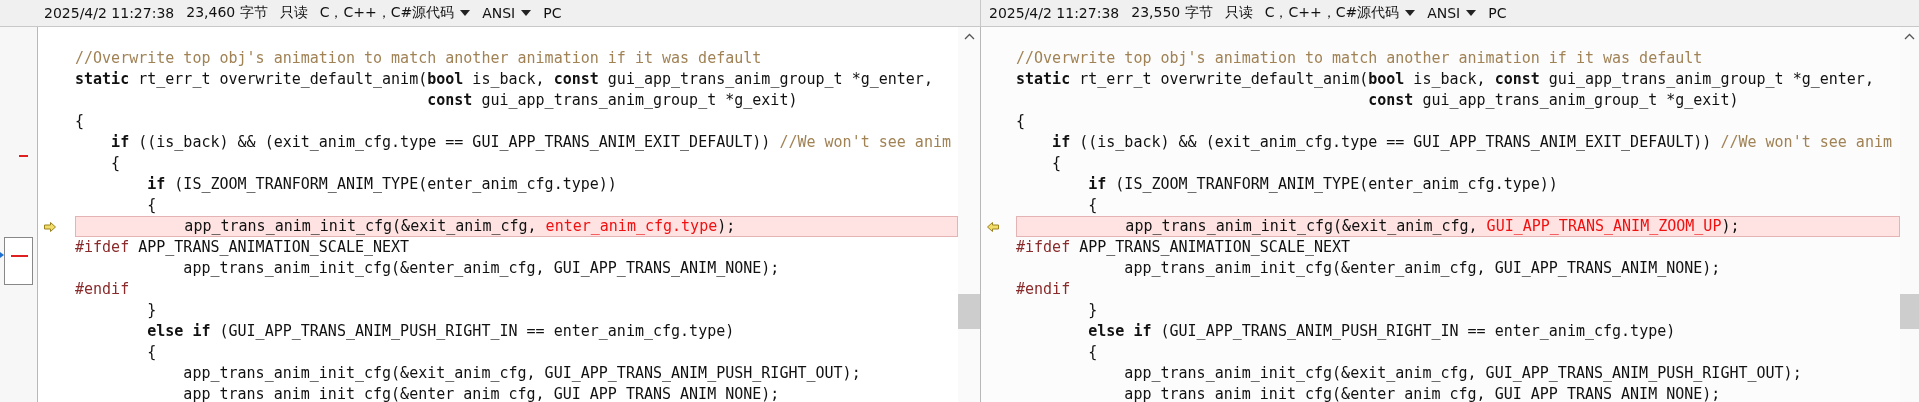 The image size is (1919, 402). I want to click on file-size: 23,550 字节, so click(1172, 13).